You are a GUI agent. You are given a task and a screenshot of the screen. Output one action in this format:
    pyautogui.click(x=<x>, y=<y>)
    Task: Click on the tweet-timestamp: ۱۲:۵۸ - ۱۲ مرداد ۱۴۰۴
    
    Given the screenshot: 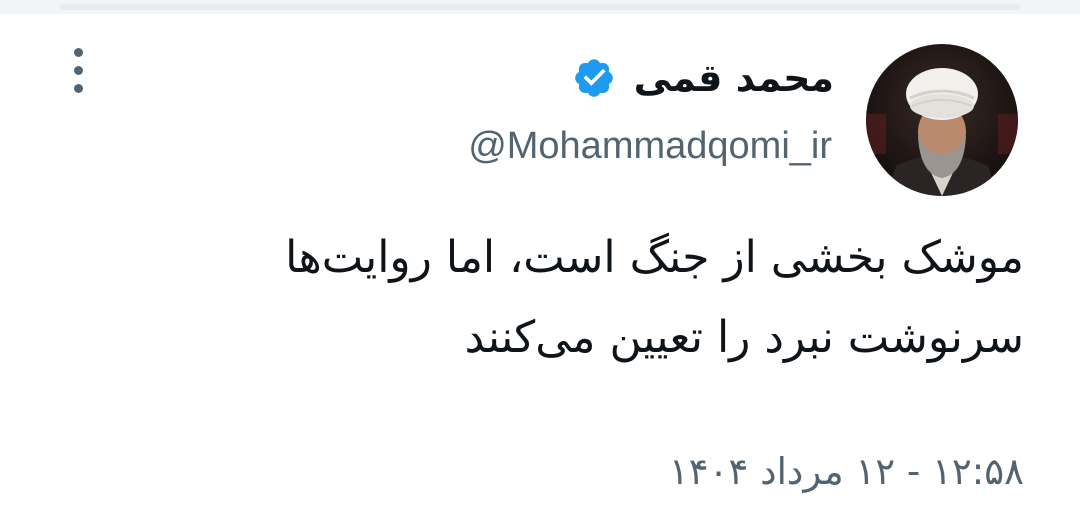 What is the action you would take?
    pyautogui.click(x=846, y=472)
    